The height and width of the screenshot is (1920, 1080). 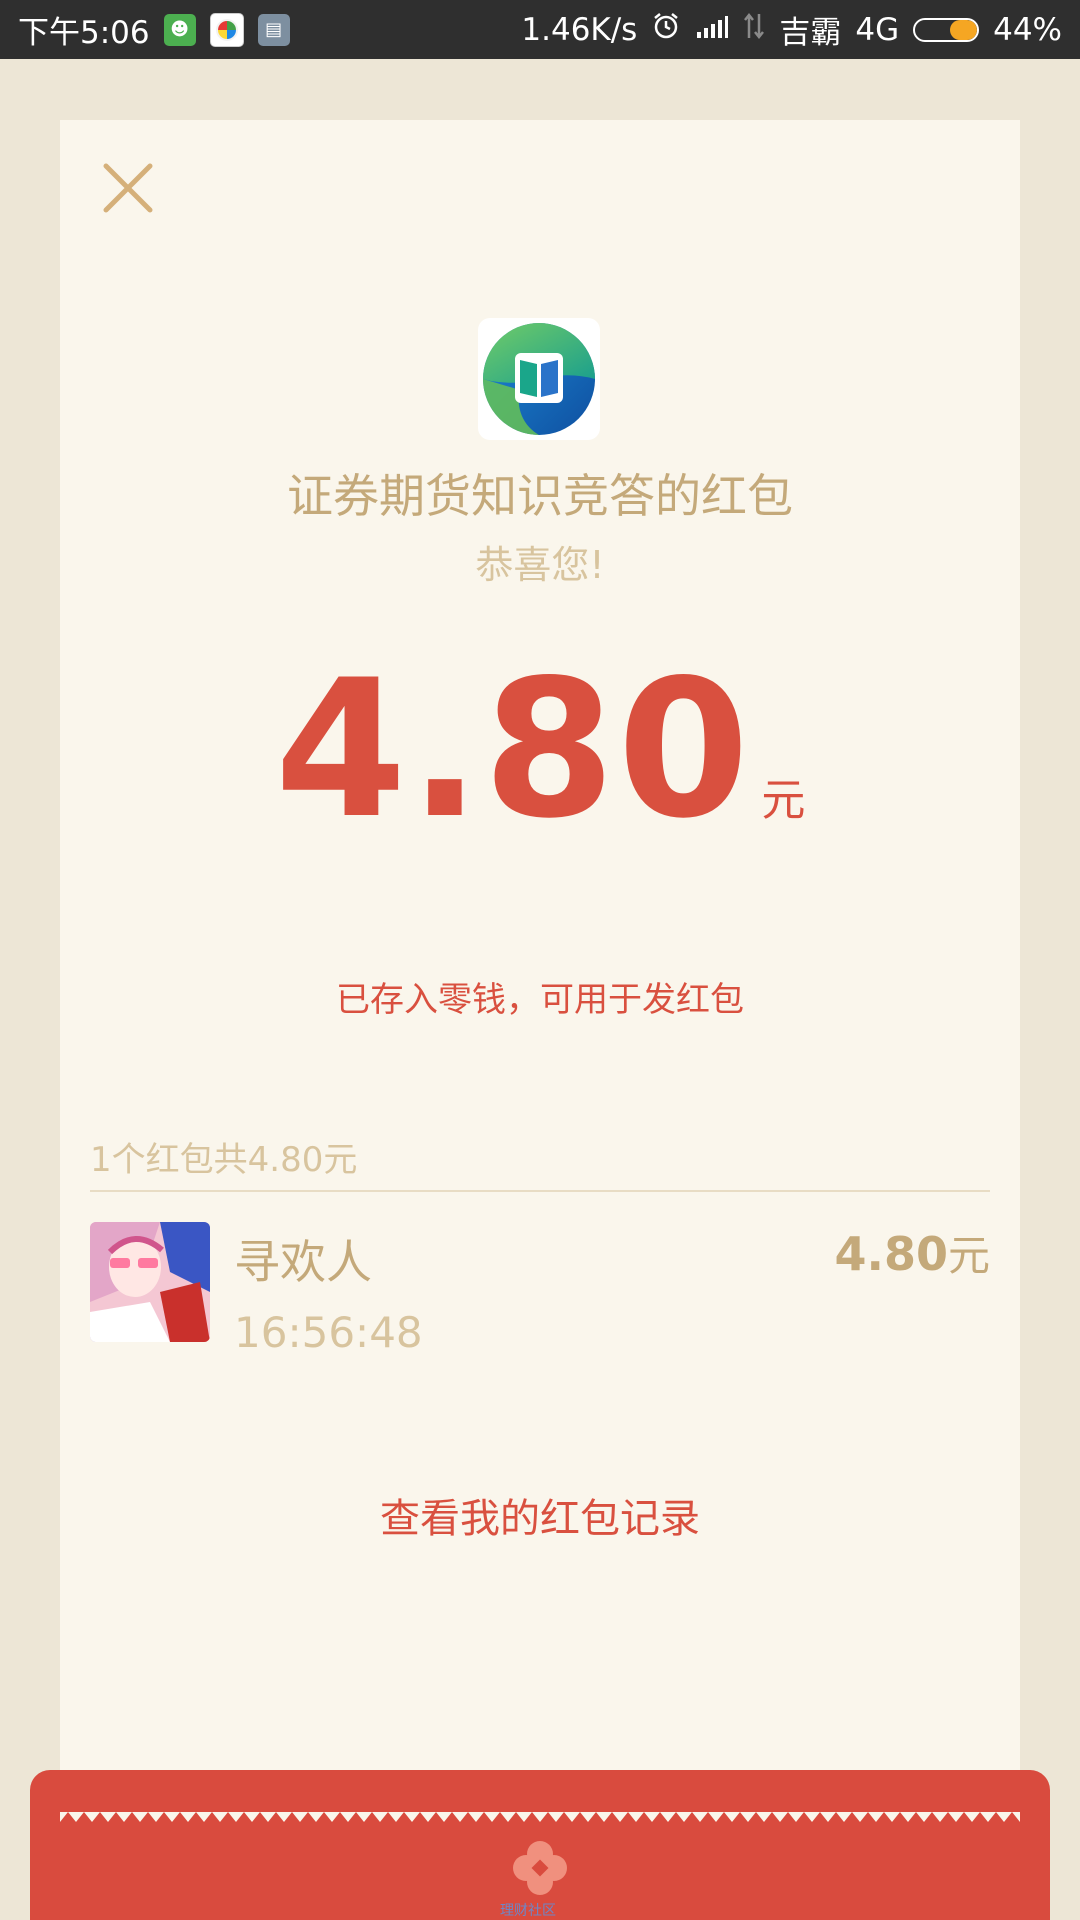 I want to click on carrier-name: 吉霸, so click(x=810, y=33).